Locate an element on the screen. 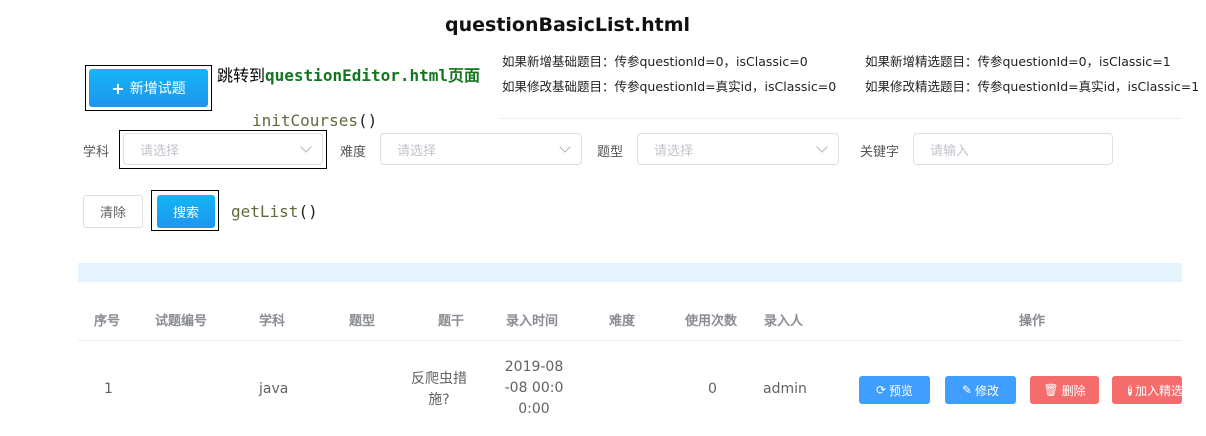 The image size is (1206, 436). keyword-label: 关键字 is located at coordinates (880, 152).